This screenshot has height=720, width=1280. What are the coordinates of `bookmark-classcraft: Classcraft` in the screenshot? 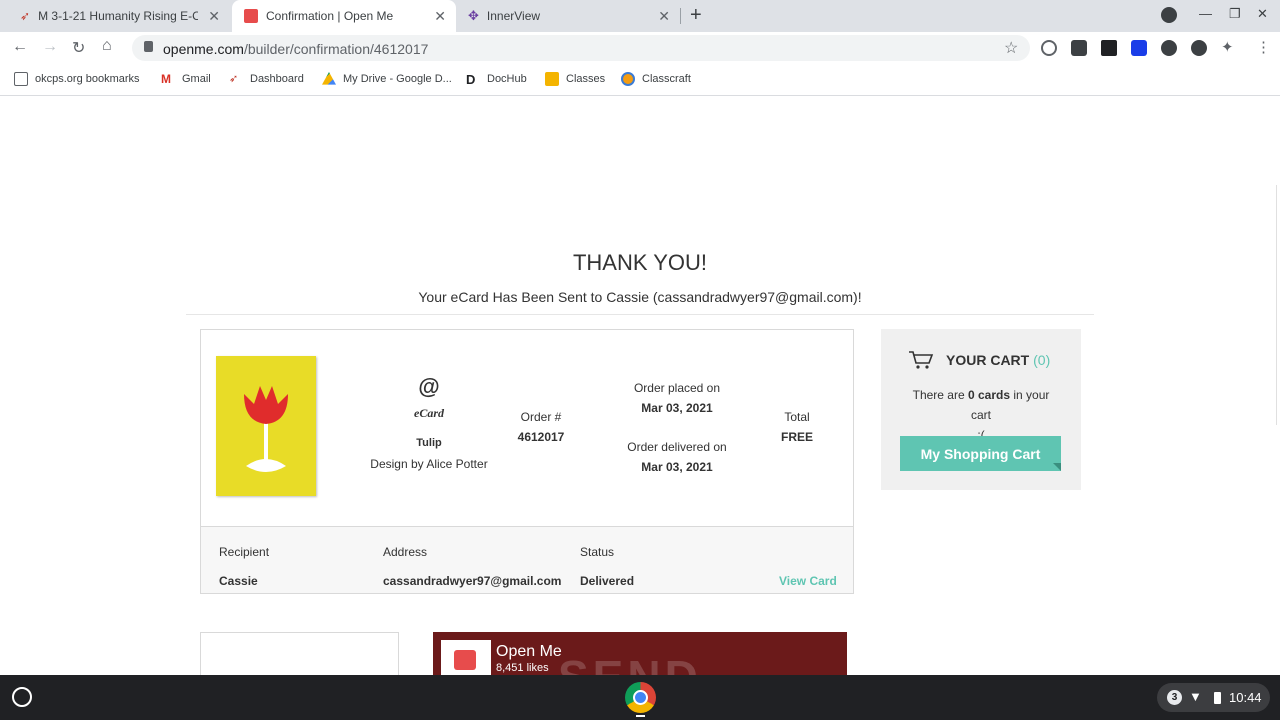 It's located at (656, 79).